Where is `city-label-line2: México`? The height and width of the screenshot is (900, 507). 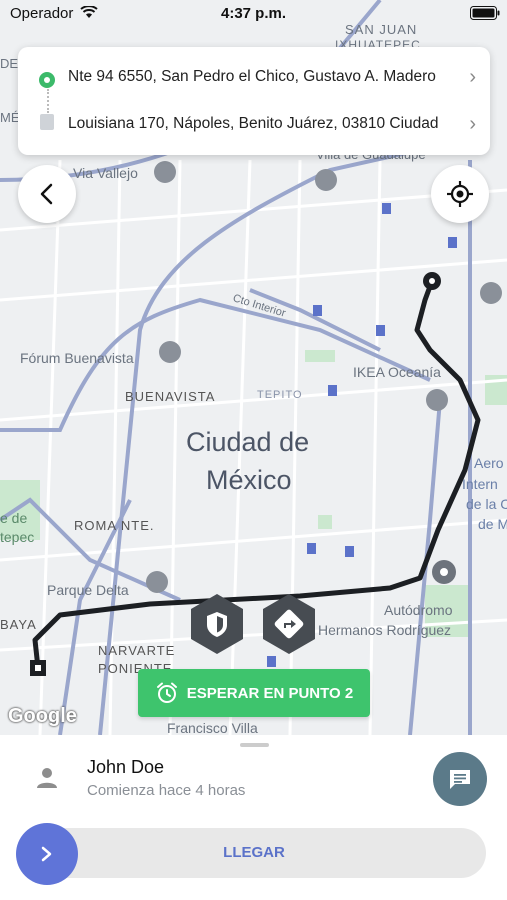 city-label-line2: México is located at coordinates (249, 480).